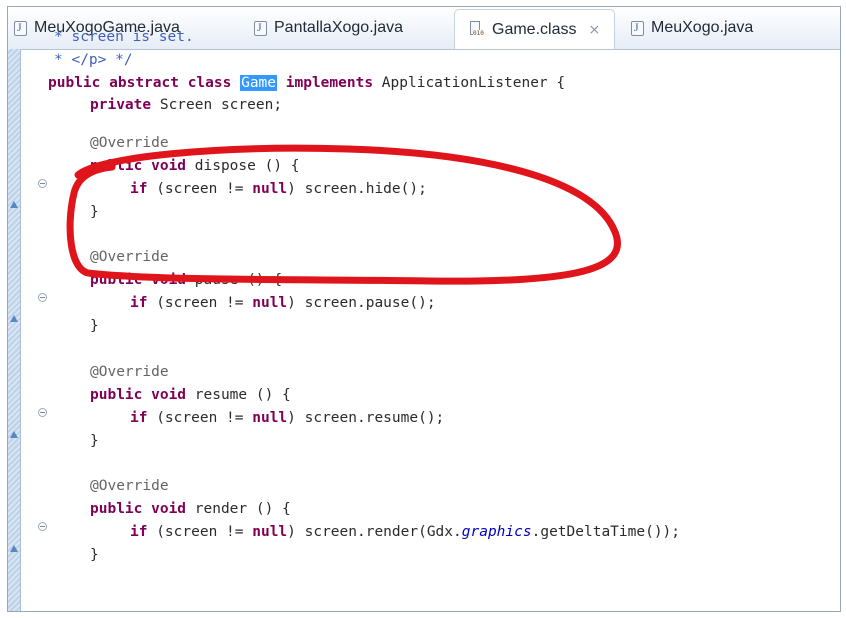 This screenshot has width=846, height=618. I want to click on code-line: * </p> */, so click(93, 60).